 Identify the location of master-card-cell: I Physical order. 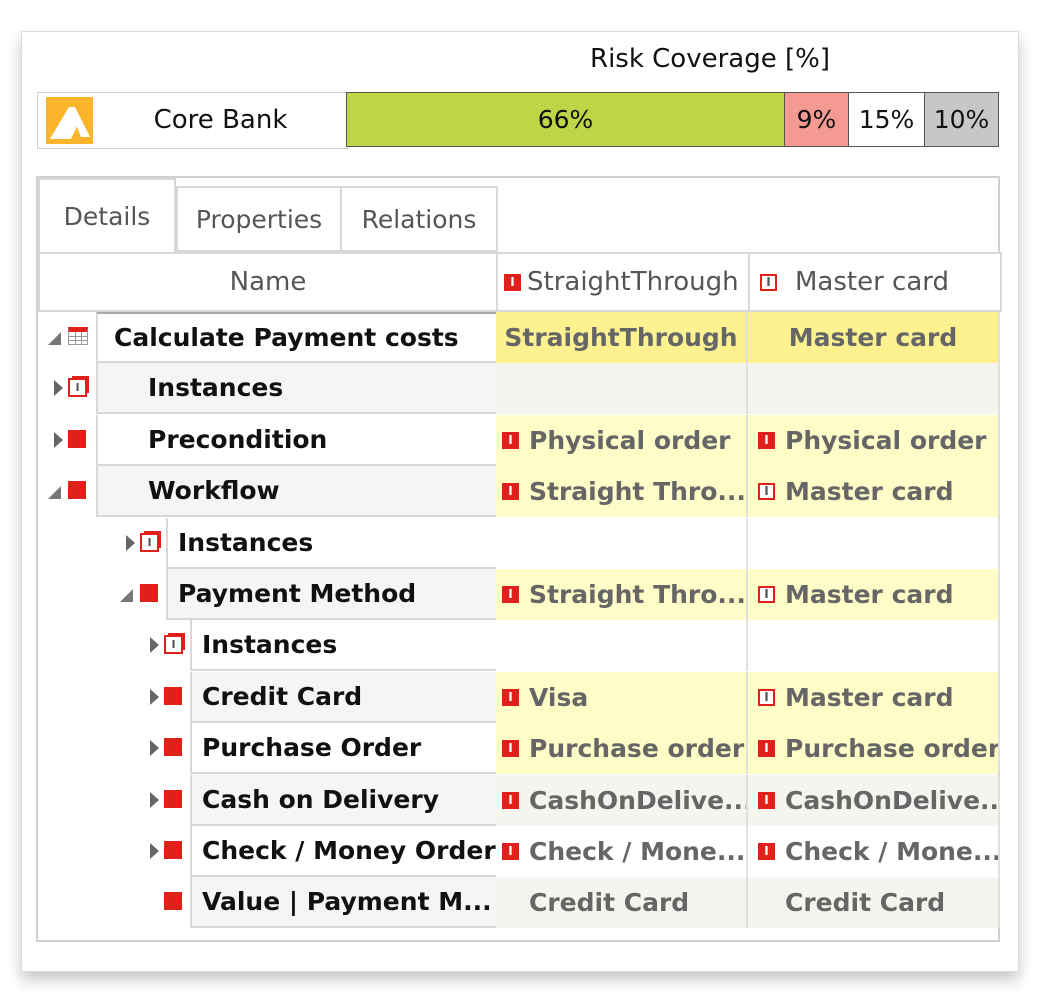
(874, 440).